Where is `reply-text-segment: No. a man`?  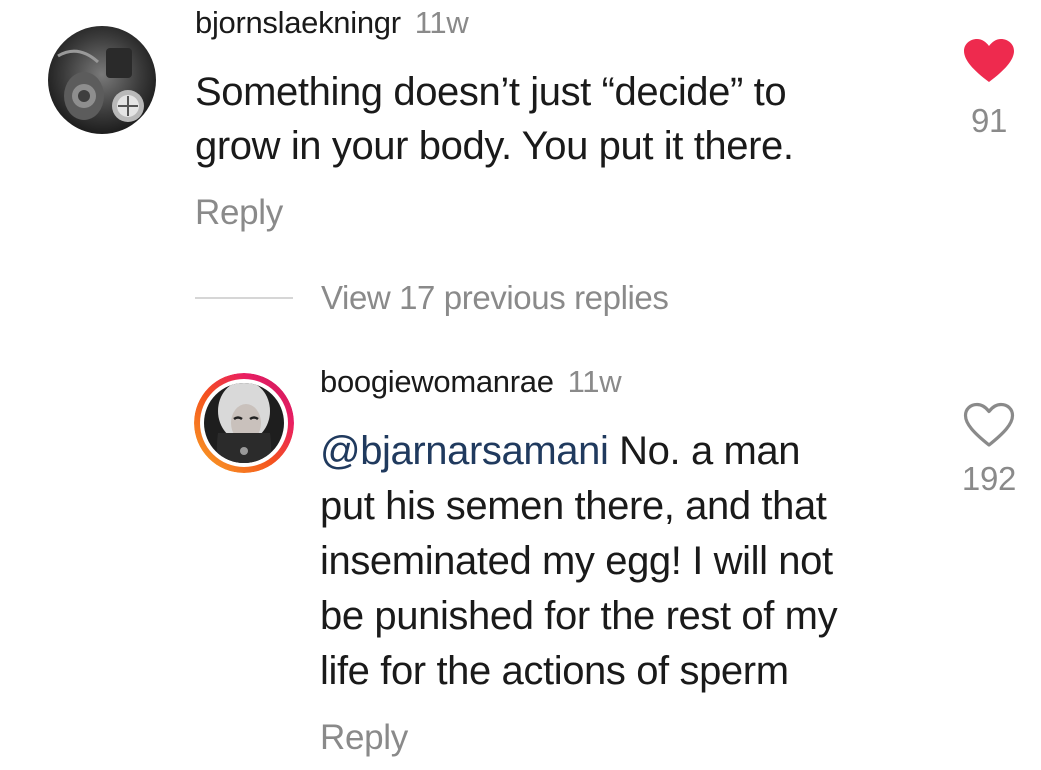 reply-text-segment: No. a man is located at coordinates (704, 451).